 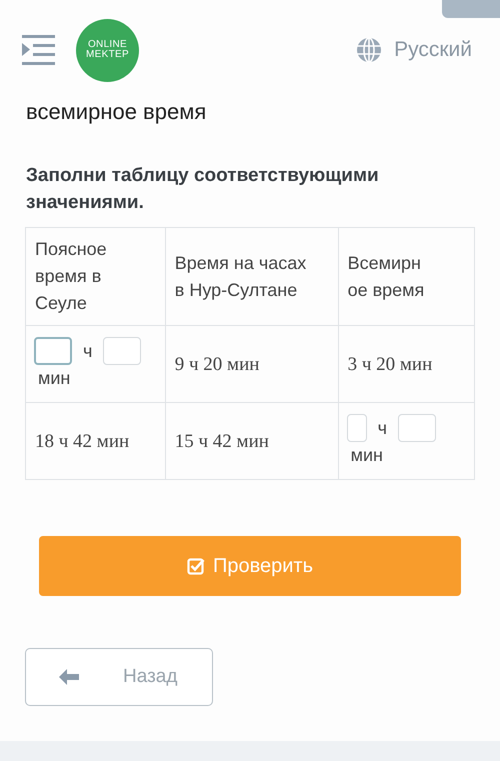 What do you see at coordinates (250, 566) in the screenshot?
I see `check-button: Проверить` at bounding box center [250, 566].